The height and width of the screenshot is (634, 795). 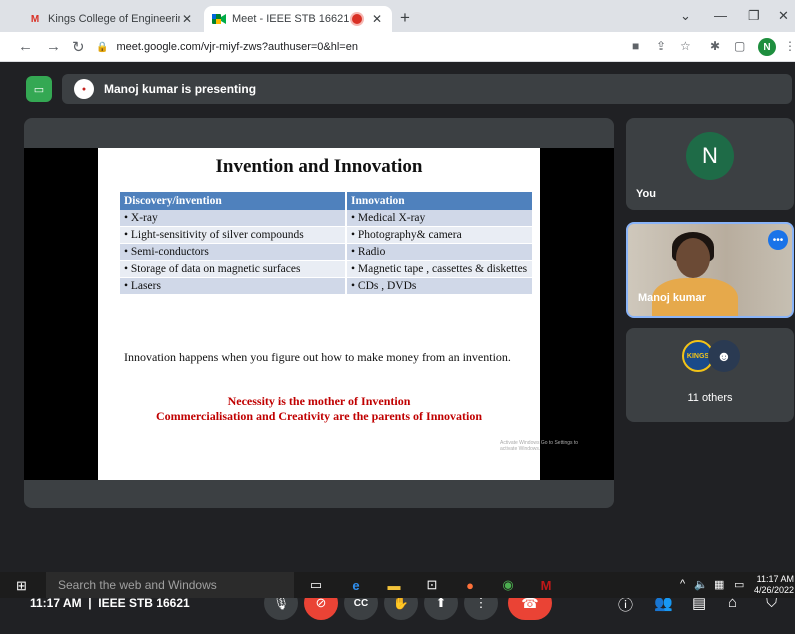 What do you see at coordinates (682, 584) in the screenshot?
I see `tray-chevron-icon: ^` at bounding box center [682, 584].